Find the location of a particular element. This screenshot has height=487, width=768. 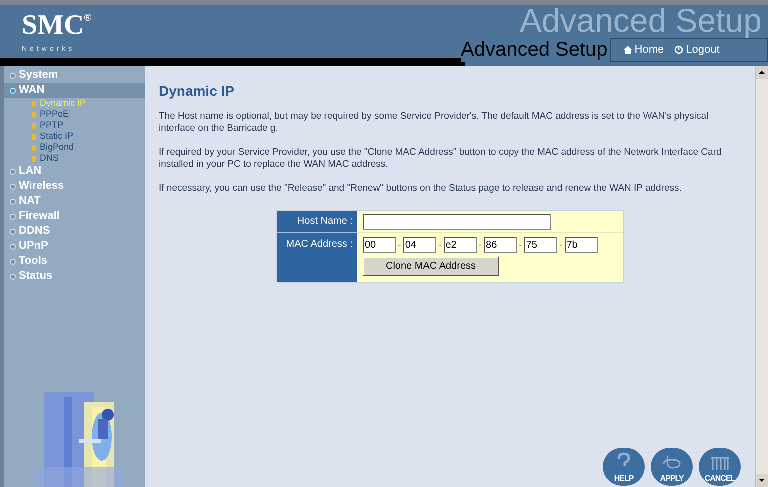

sidebar-item: System is located at coordinates (74, 75).